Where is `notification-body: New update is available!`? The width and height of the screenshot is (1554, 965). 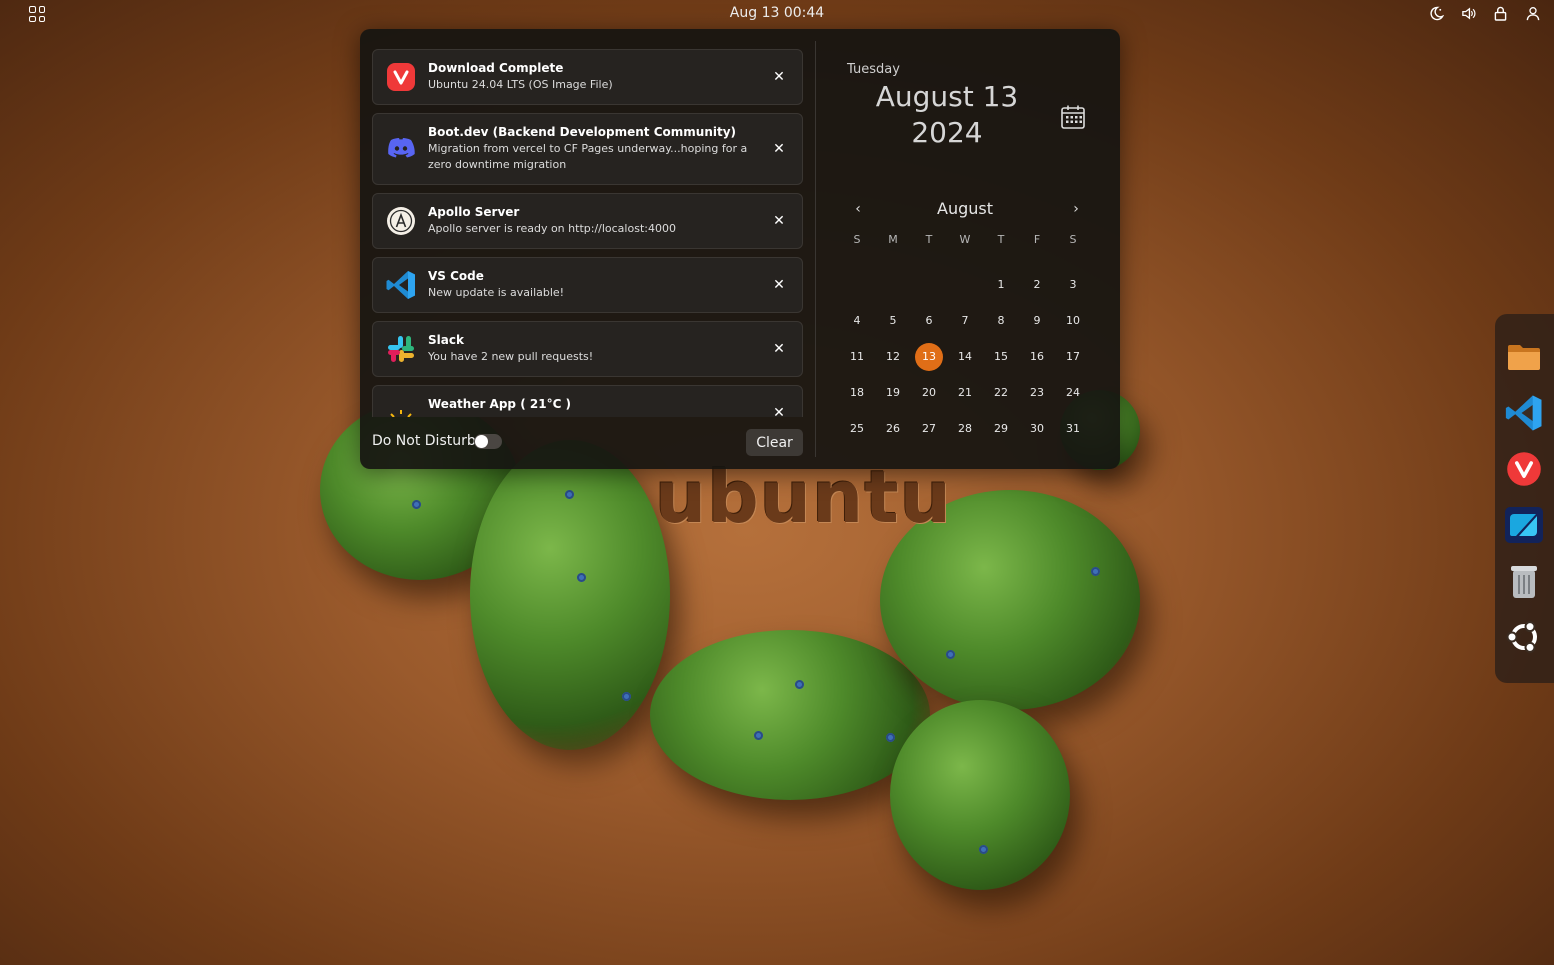
notification-body: New update is available! is located at coordinates (496, 292).